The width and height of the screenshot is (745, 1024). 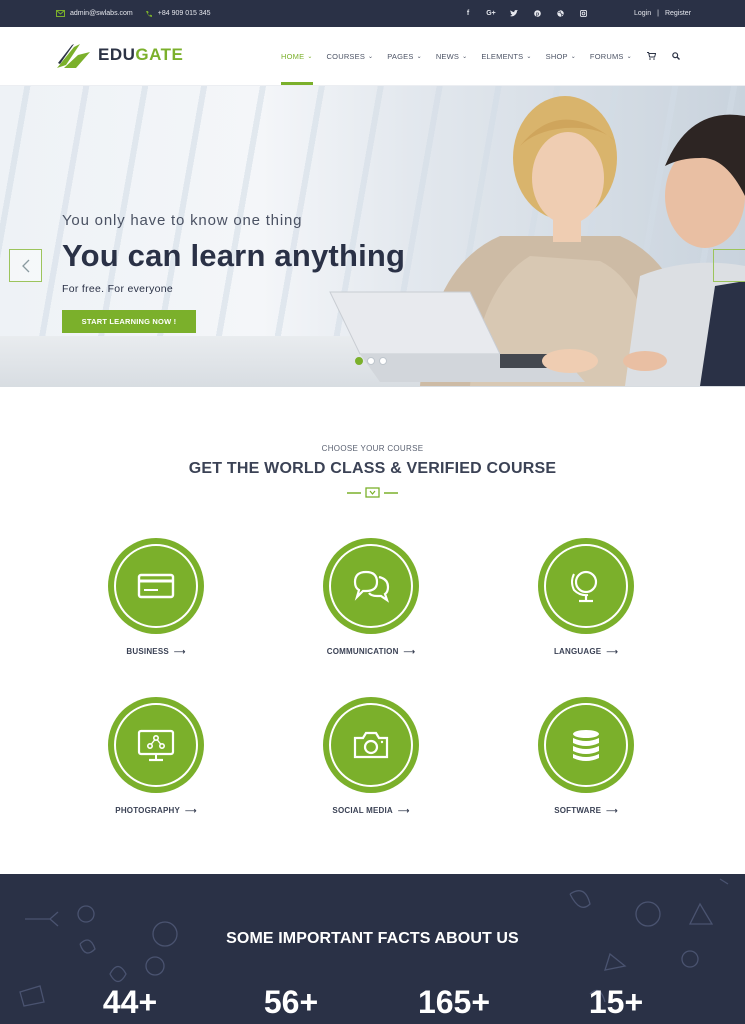 I want to click on course-business: BUSINESS ⟶, so click(x=156, y=597).